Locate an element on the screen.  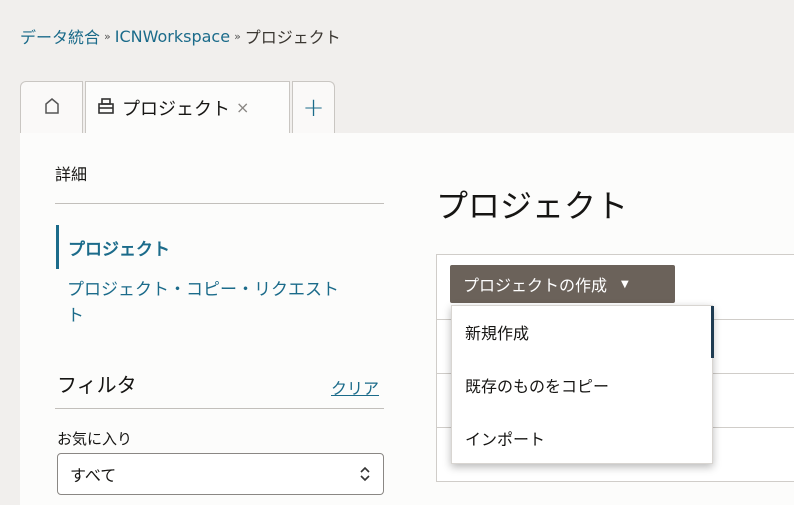
breadcrumb: データ統合 » ICNWorkspace » プロジェクト is located at coordinates (180, 36).